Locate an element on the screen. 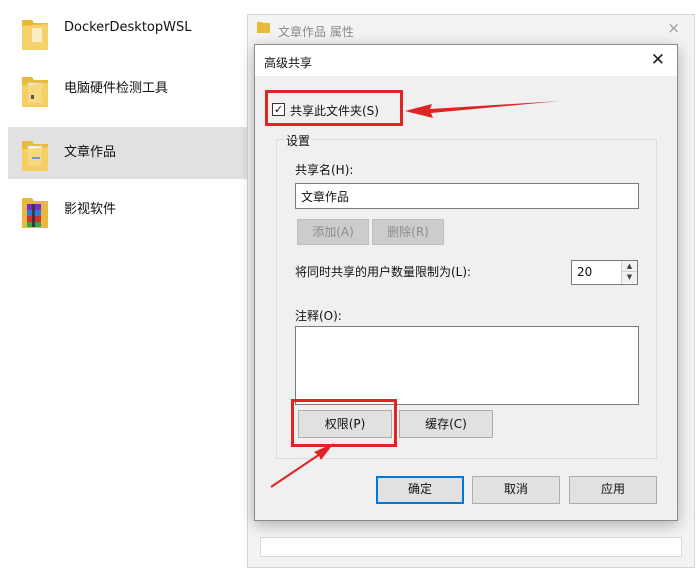 This screenshot has width=697, height=568. caching-button: 缓存(C) is located at coordinates (446, 424).